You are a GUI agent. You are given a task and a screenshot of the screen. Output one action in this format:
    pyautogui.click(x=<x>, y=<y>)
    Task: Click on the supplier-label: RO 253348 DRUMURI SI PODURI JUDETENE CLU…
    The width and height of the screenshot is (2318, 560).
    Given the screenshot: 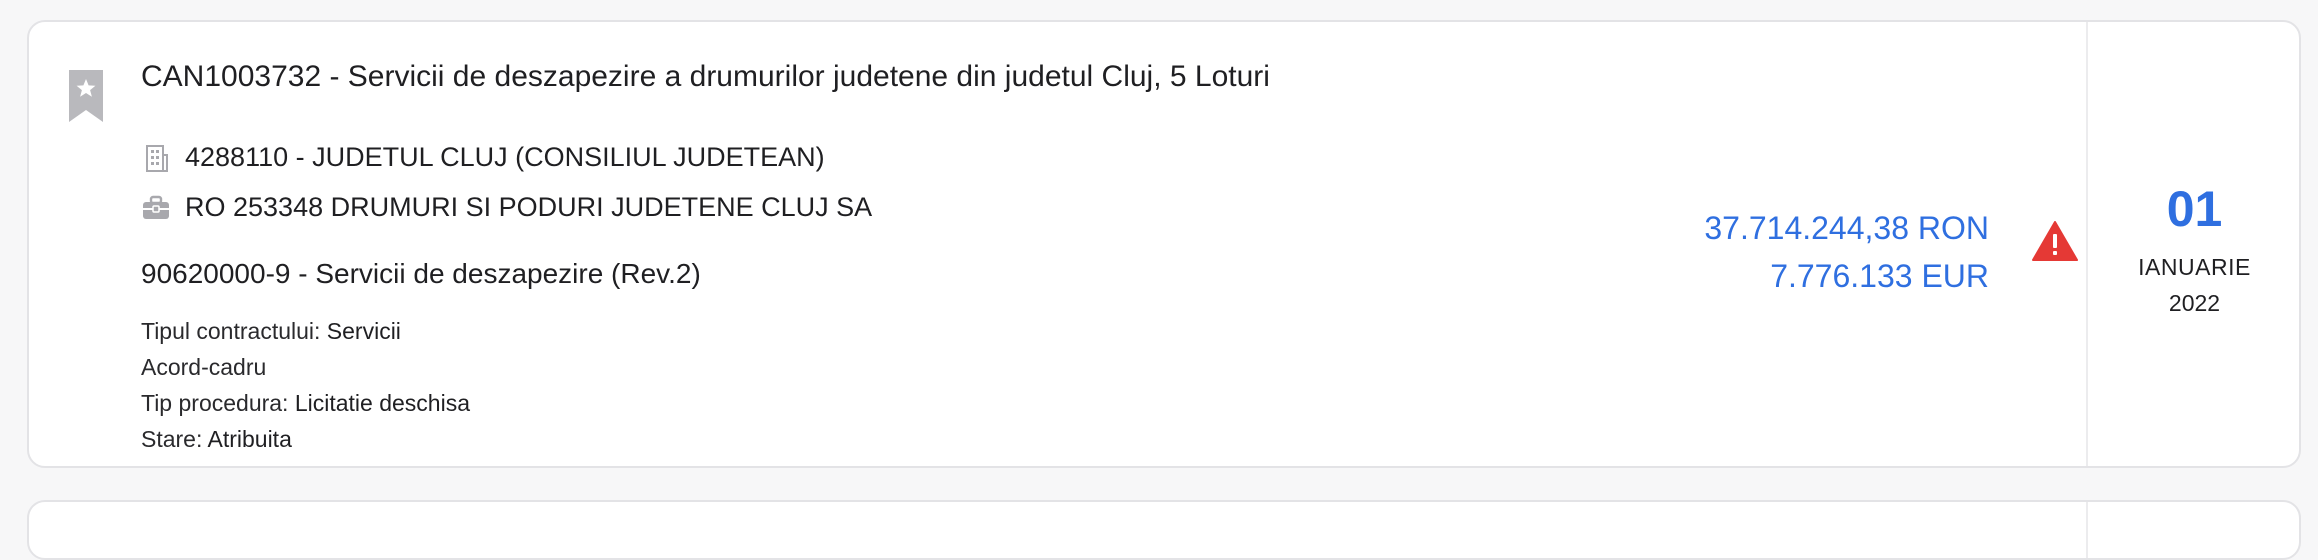 What is the action you would take?
    pyautogui.click(x=528, y=207)
    